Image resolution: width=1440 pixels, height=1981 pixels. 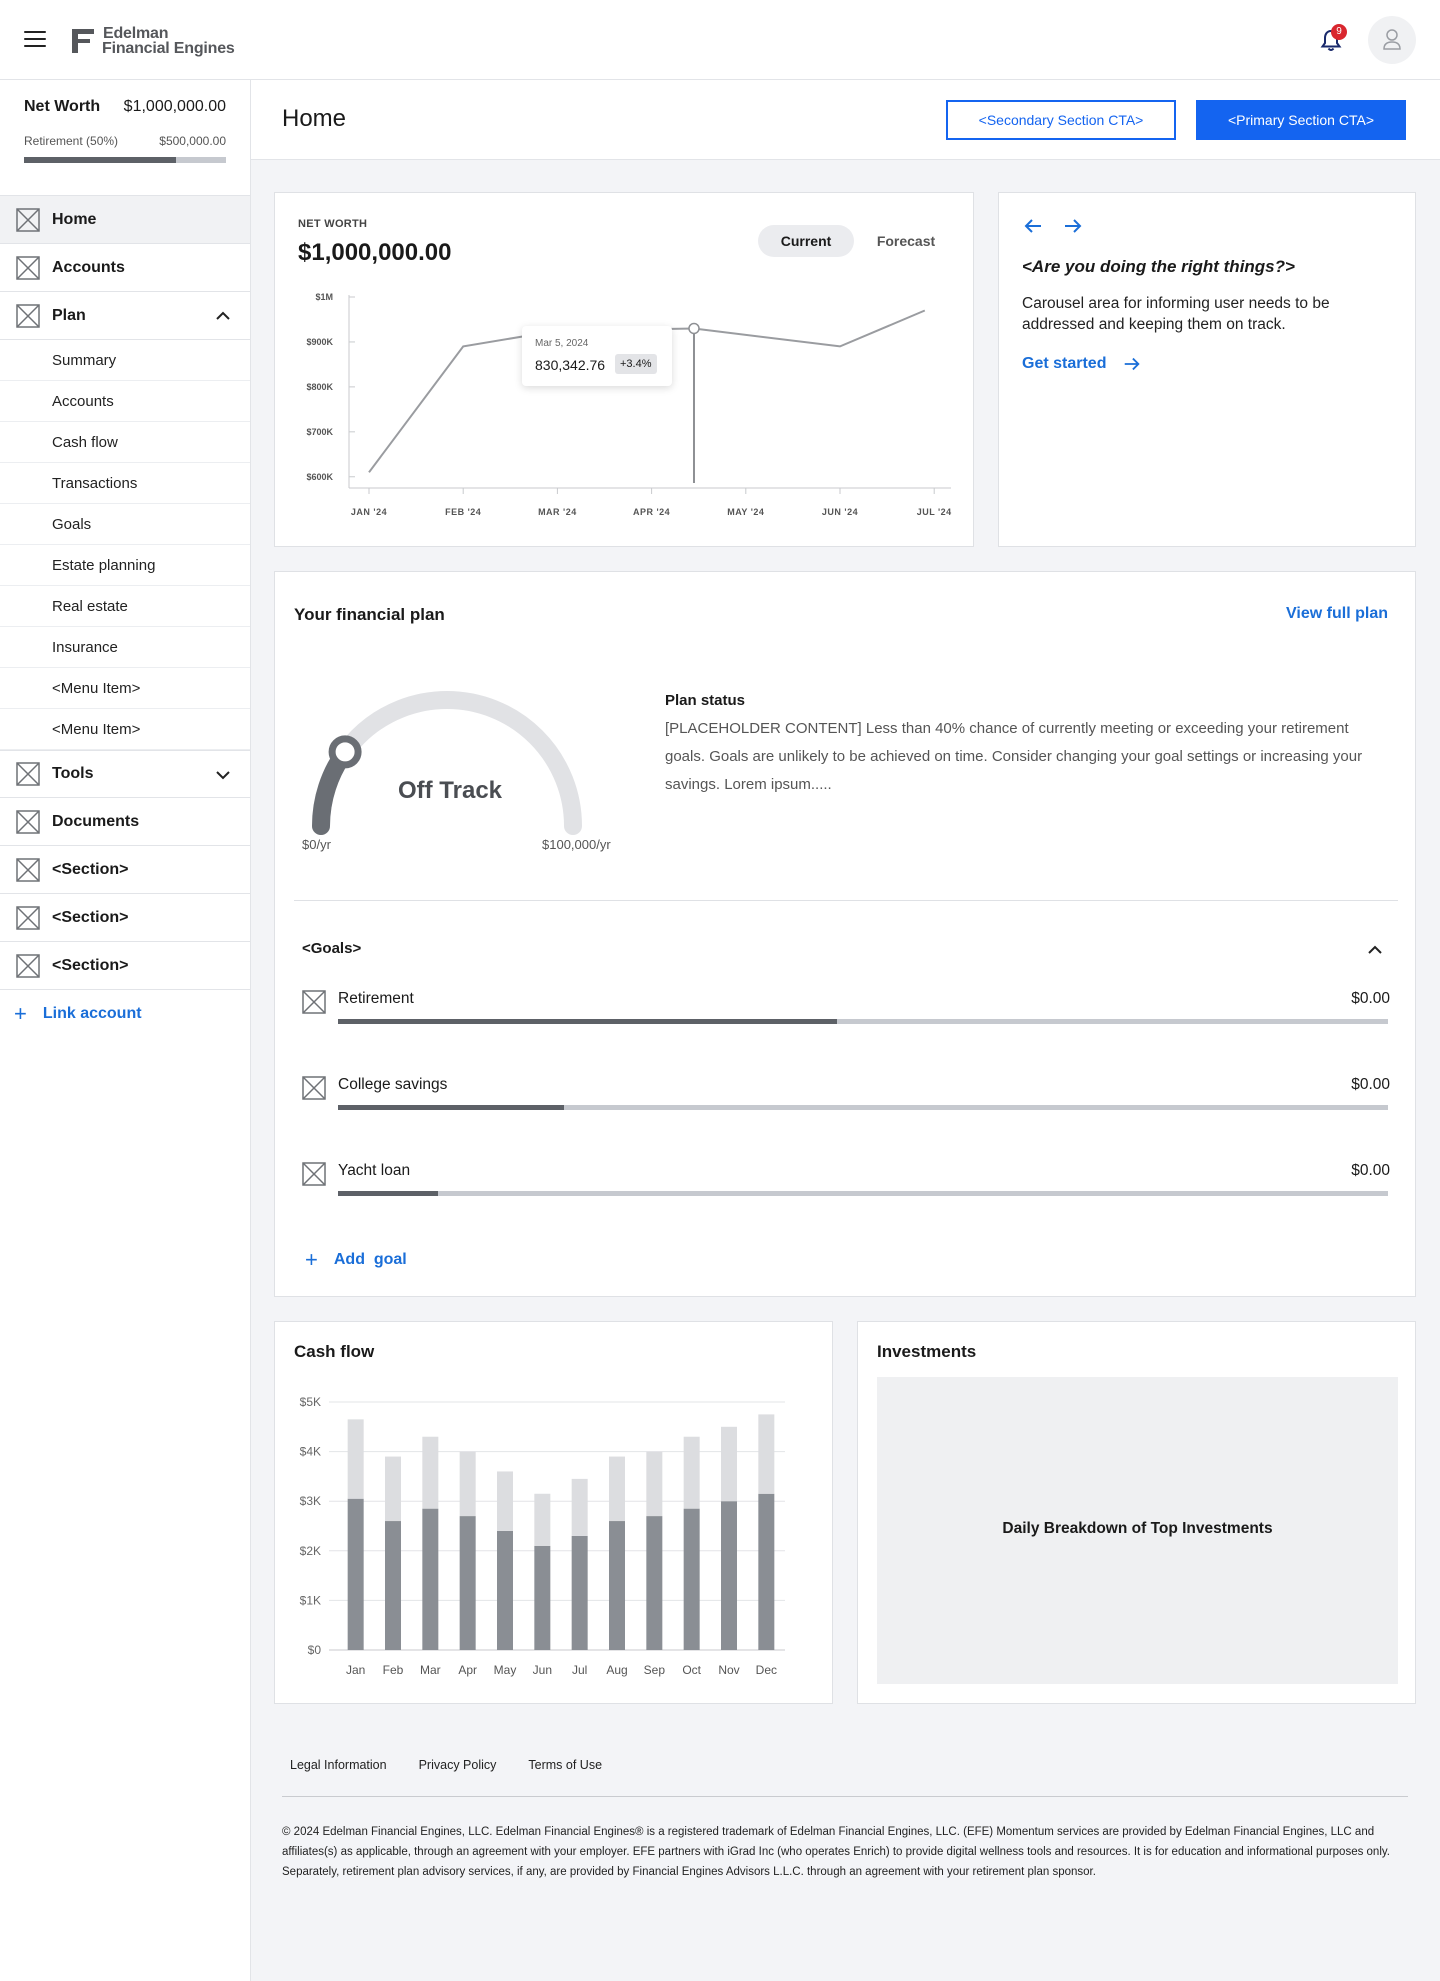 I want to click on divider, so click(x=846, y=900).